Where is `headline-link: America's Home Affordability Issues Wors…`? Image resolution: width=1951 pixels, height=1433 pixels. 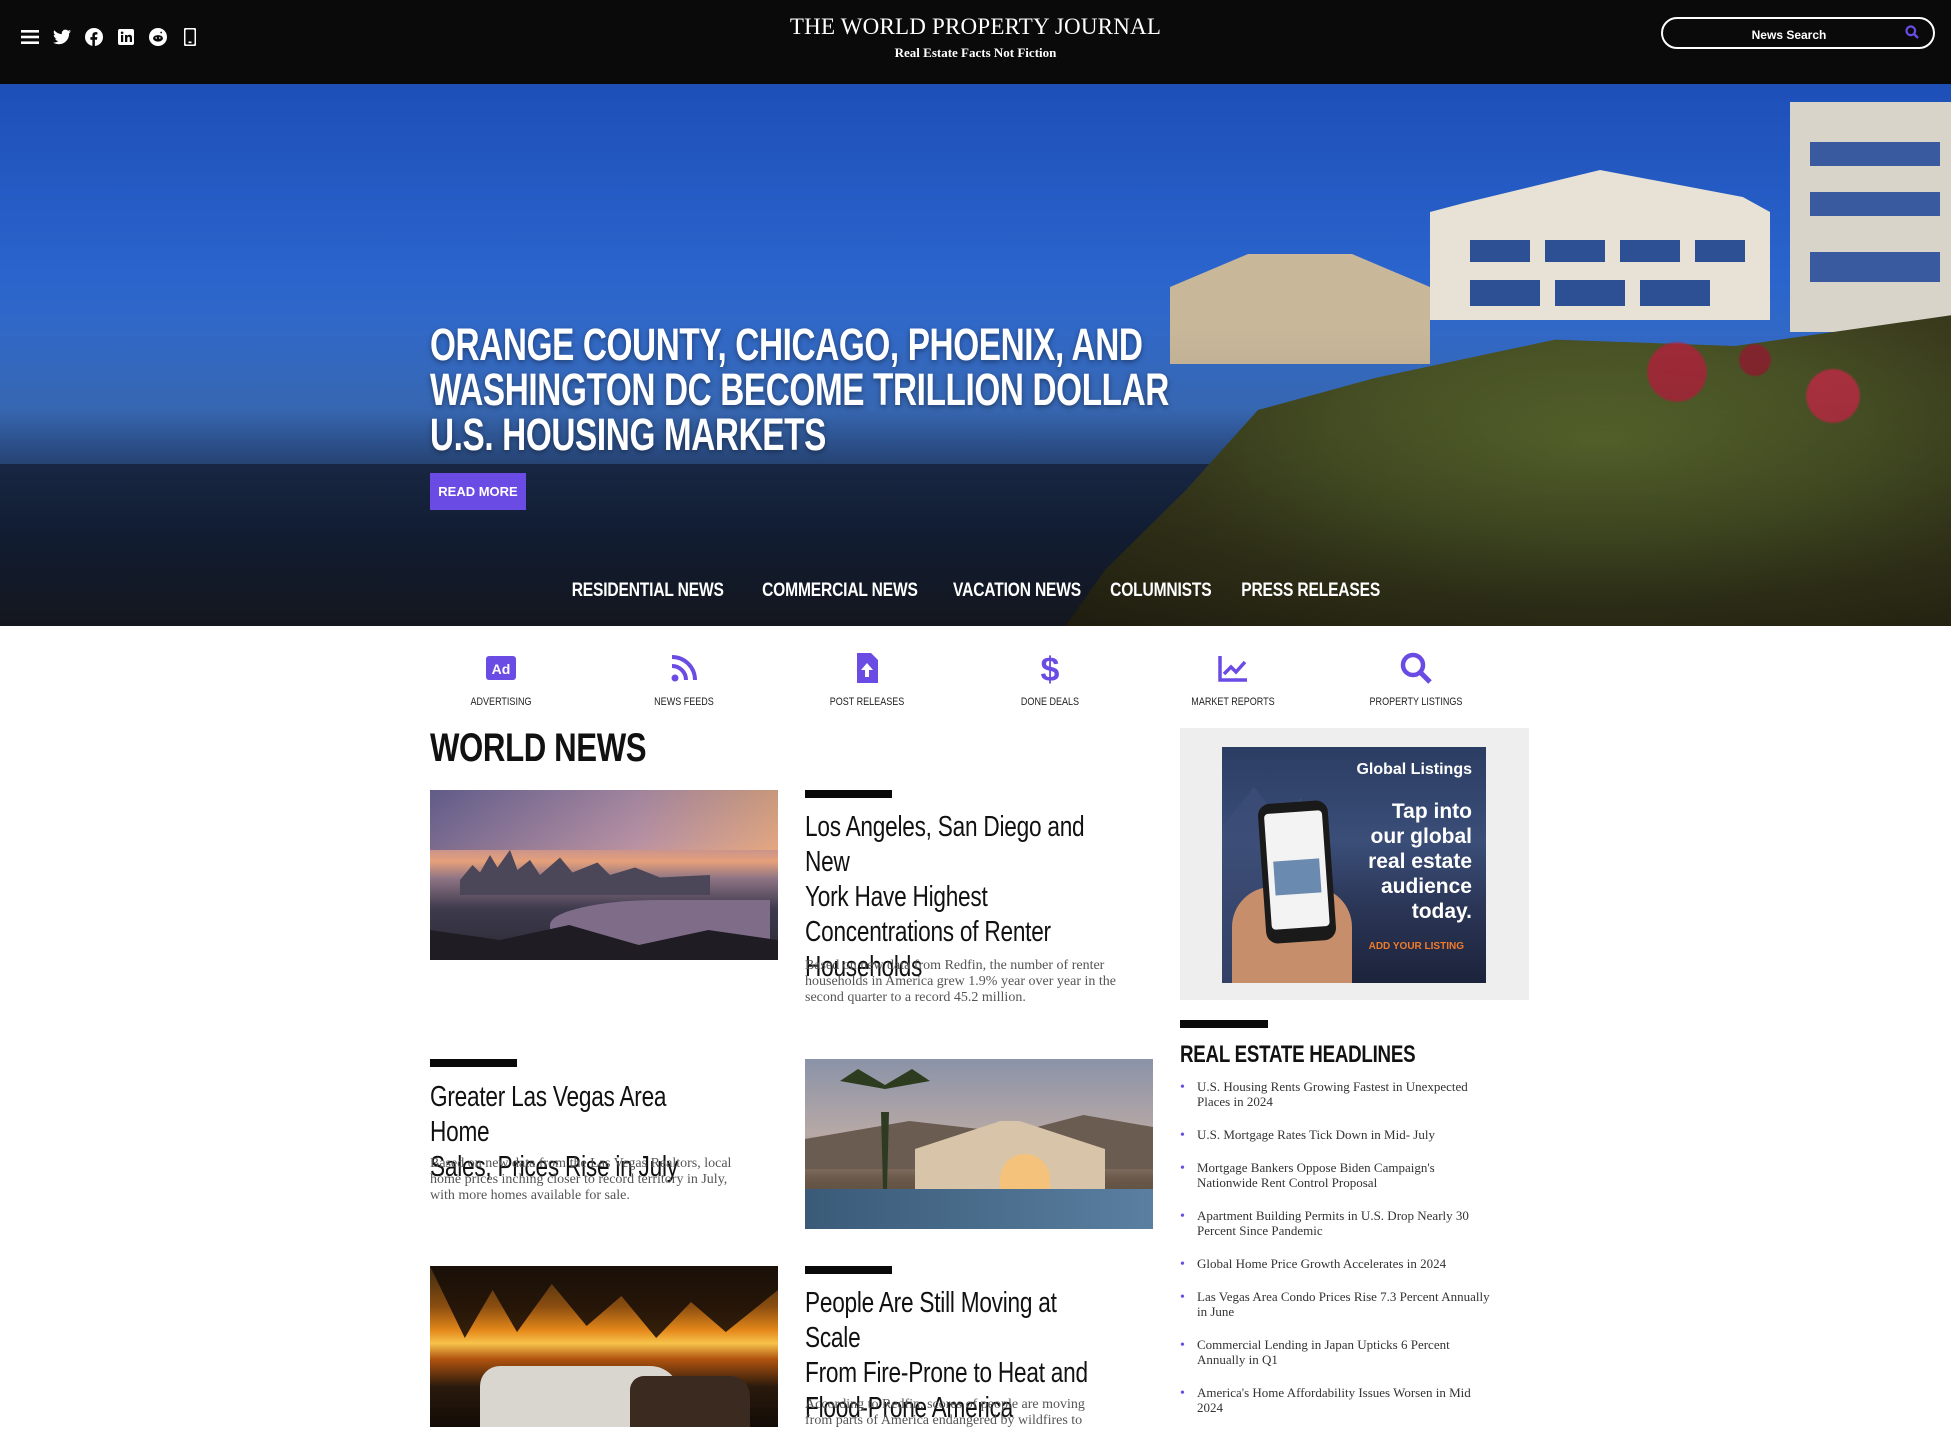
headline-link: America's Home Affordability Issues Wors… is located at coordinates (1334, 1400).